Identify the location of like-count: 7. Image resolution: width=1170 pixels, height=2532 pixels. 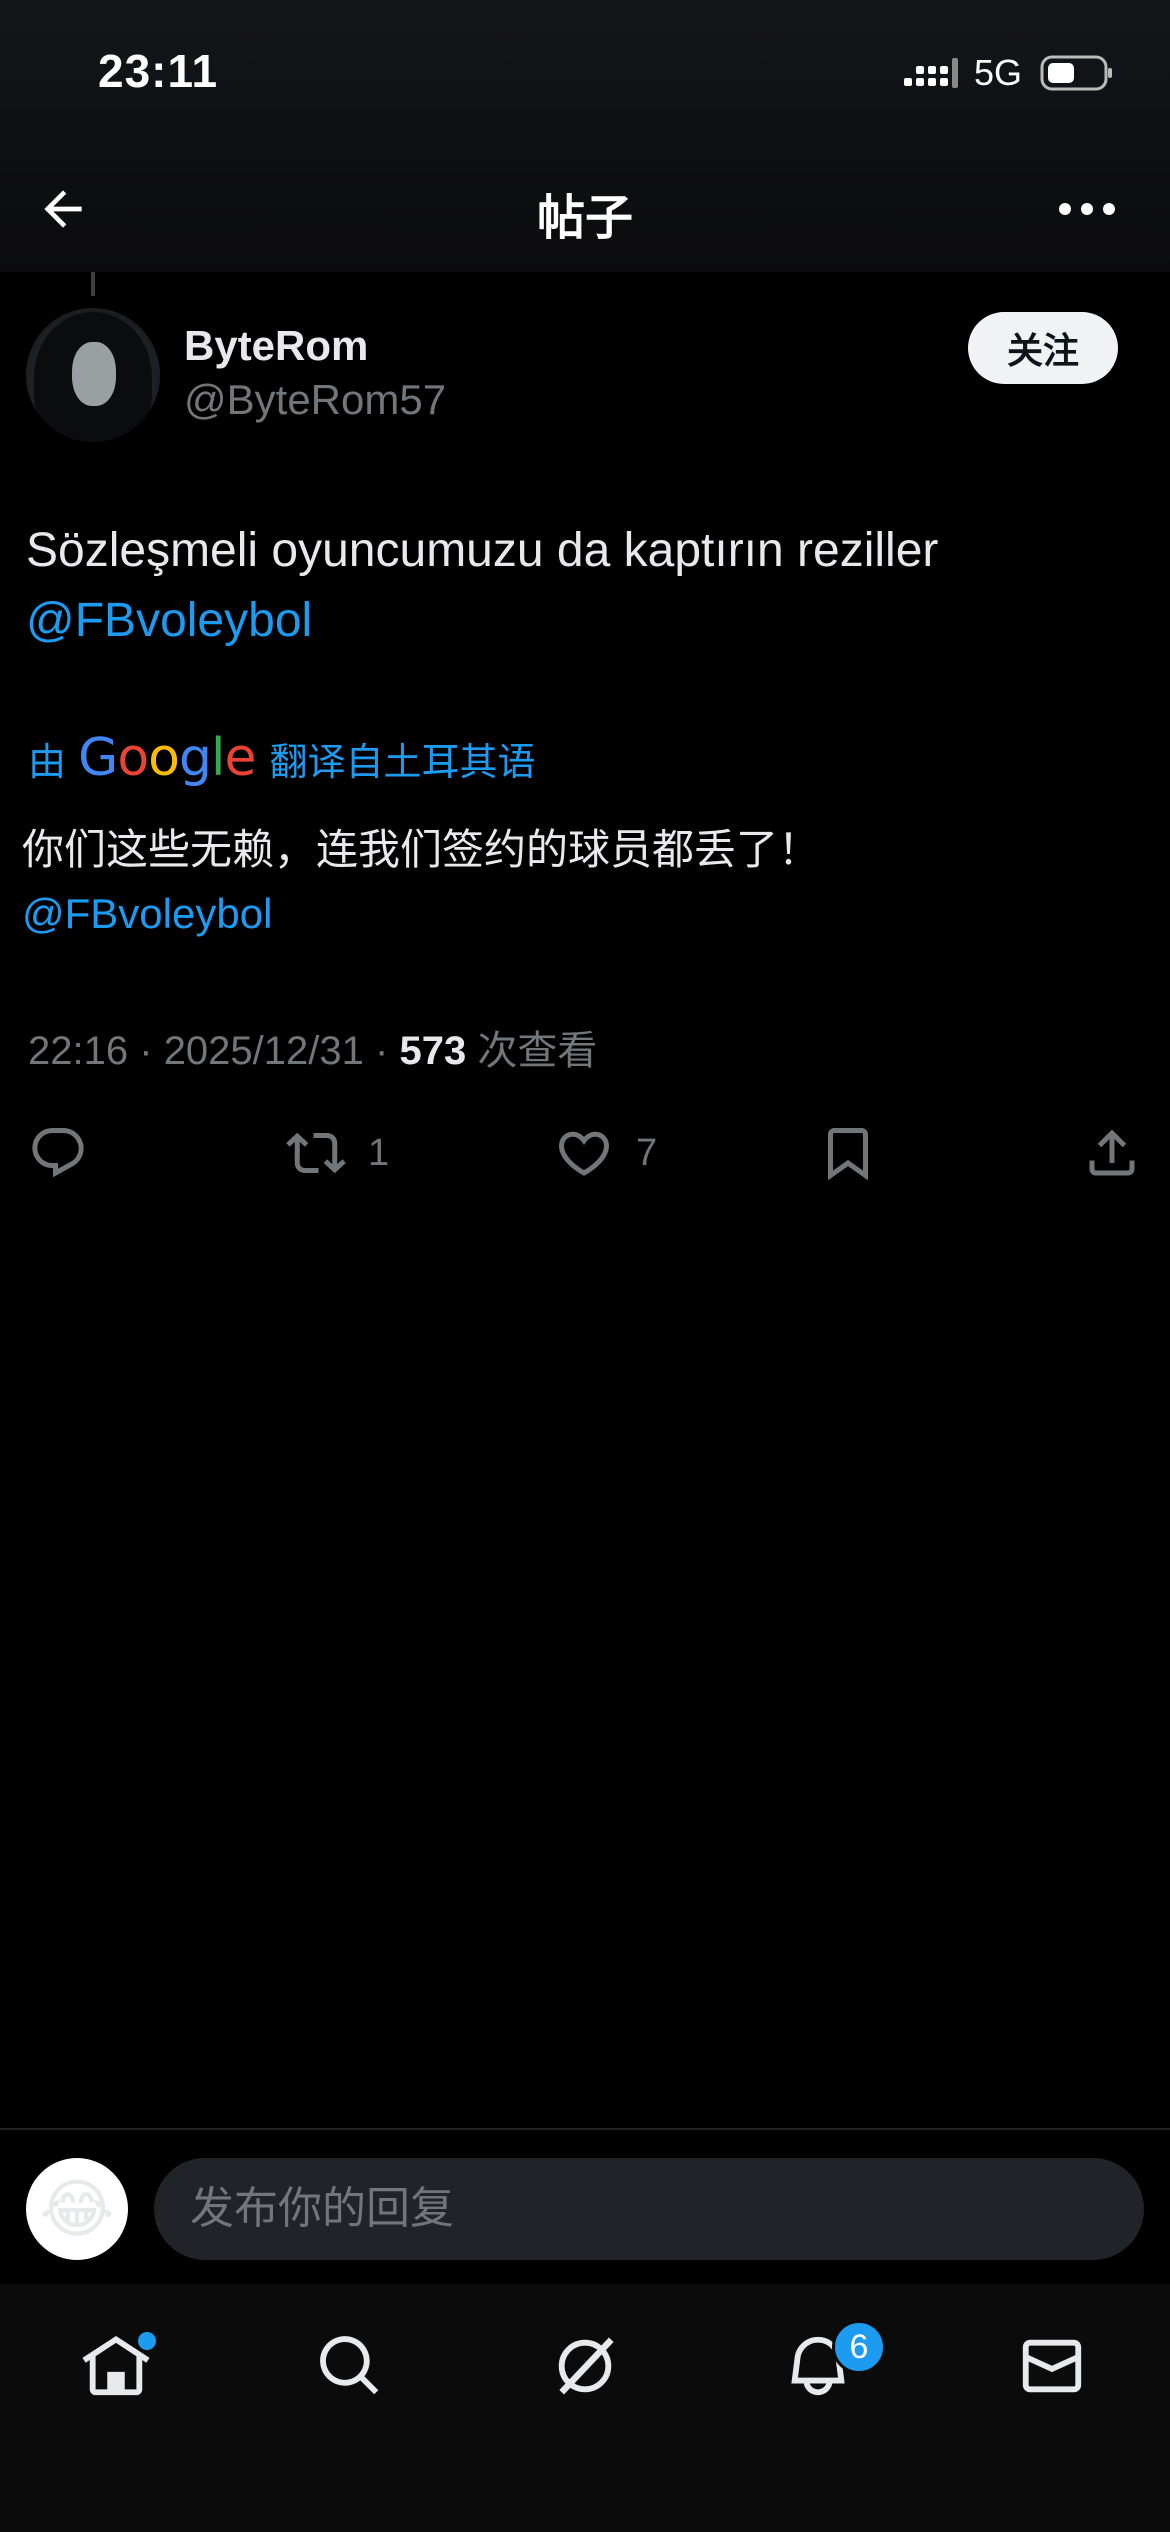
(647, 1152).